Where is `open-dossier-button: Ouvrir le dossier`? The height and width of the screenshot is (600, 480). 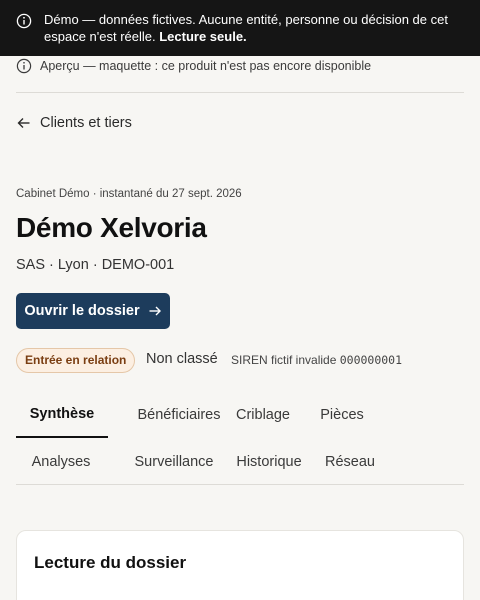 open-dossier-button: Ouvrir le dossier is located at coordinates (93, 311).